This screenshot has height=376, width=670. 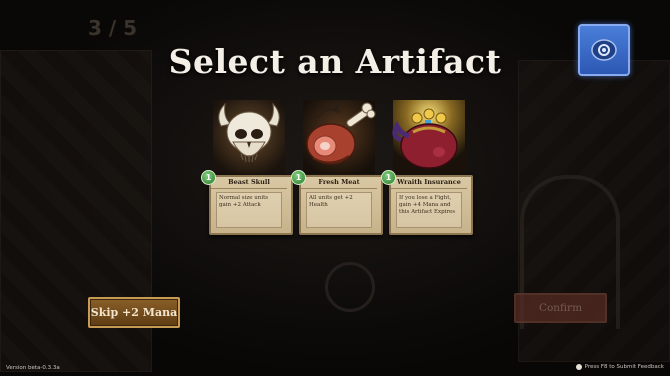 I want to click on artifact-card-fresh-meat: Fresh Meat All units get +2 Health 1, so click(x=337, y=165).